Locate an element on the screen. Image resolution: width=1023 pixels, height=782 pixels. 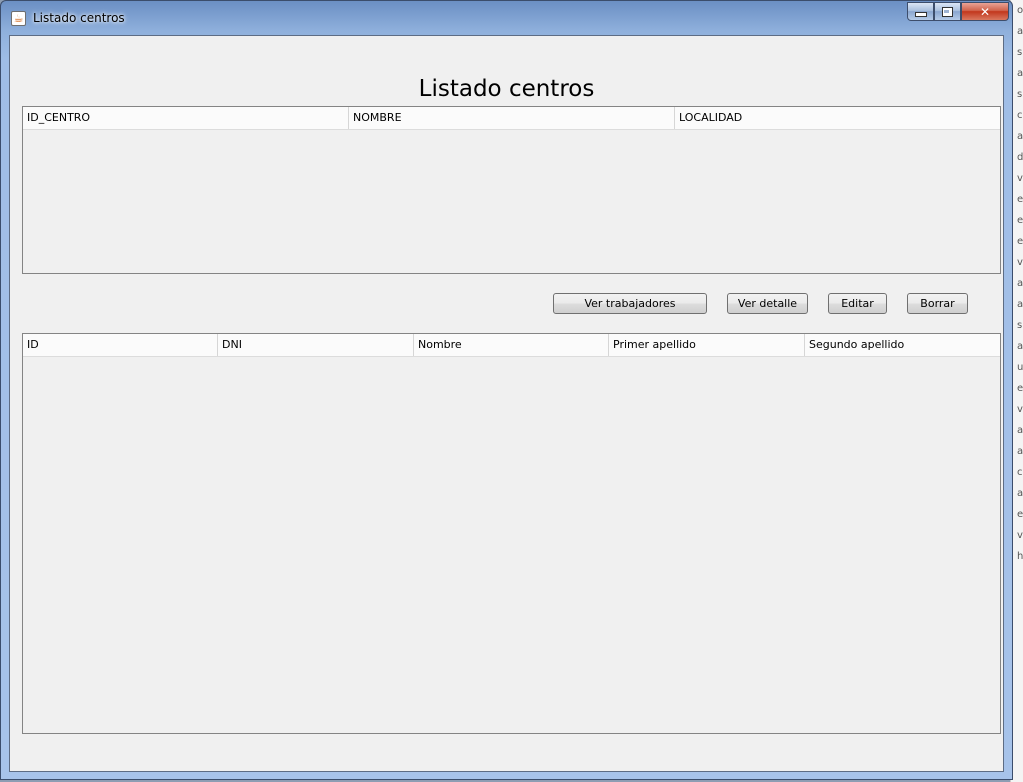
maximize-icon is located at coordinates (947, 11).